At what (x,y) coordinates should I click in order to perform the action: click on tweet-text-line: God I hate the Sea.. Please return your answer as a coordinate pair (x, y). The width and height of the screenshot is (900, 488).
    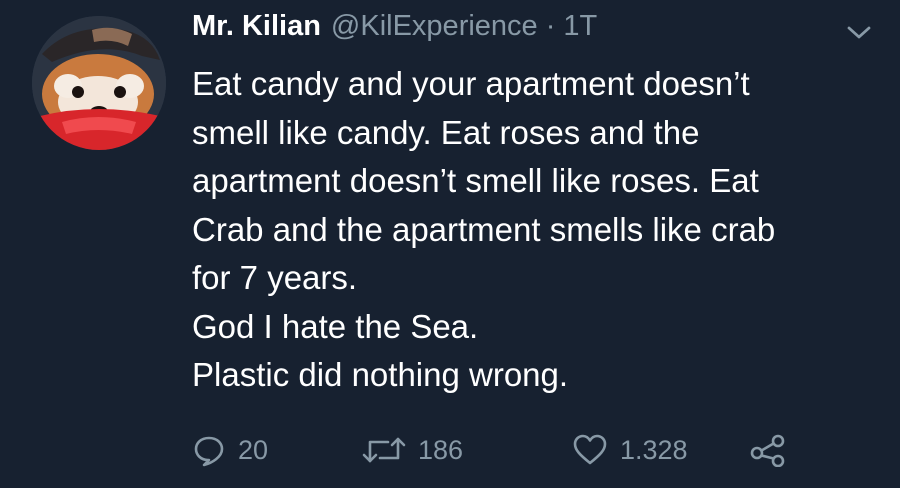
    Looking at the image, I should click on (335, 326).